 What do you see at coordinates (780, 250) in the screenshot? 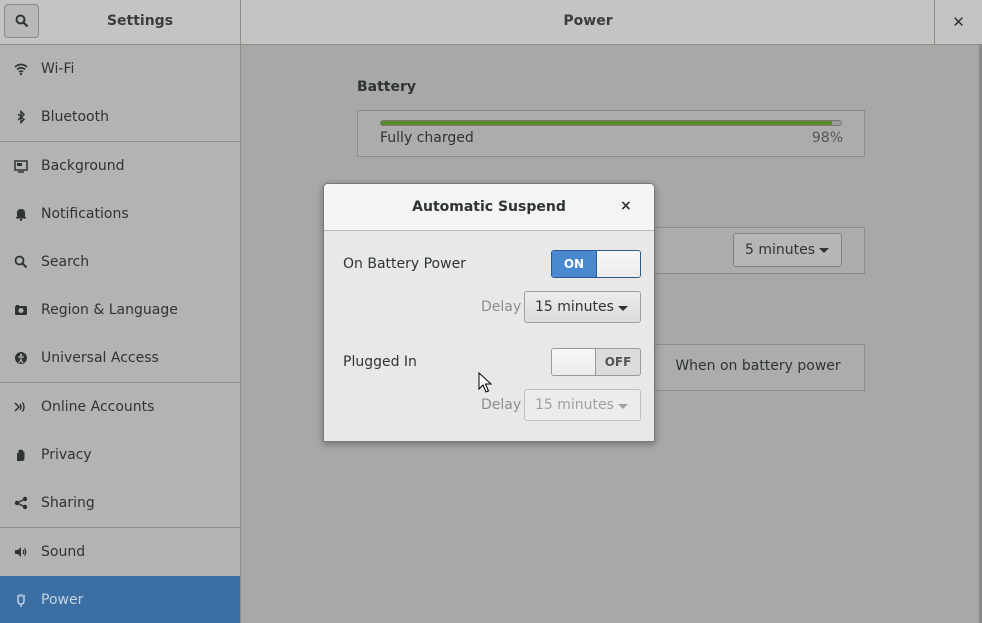
I see `blank-screen-value: 5 minutes` at bounding box center [780, 250].